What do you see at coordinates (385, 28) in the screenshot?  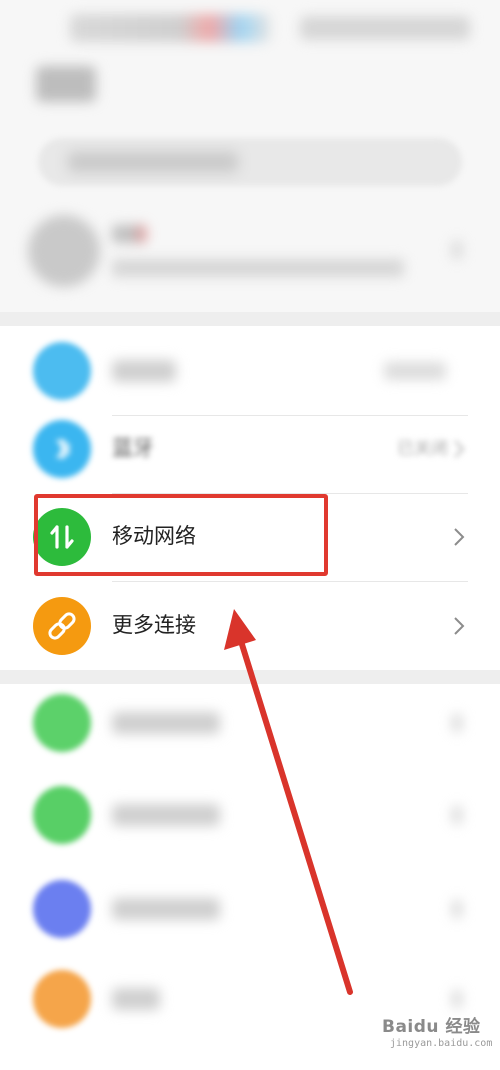 I see `status-bar-right-icons` at bounding box center [385, 28].